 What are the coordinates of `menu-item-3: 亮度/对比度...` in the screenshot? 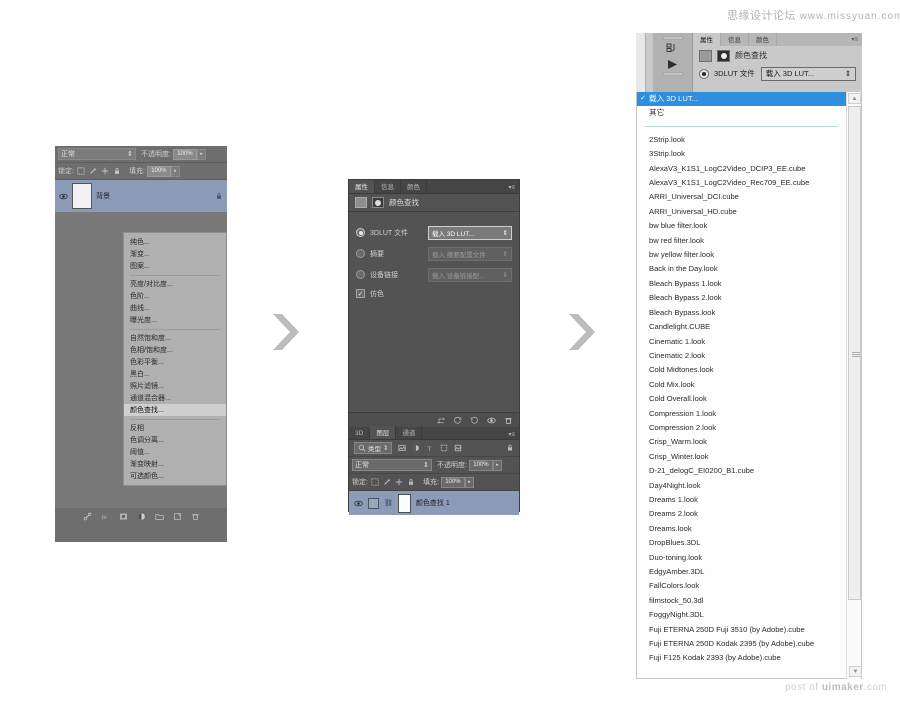 It's located at (175, 284).